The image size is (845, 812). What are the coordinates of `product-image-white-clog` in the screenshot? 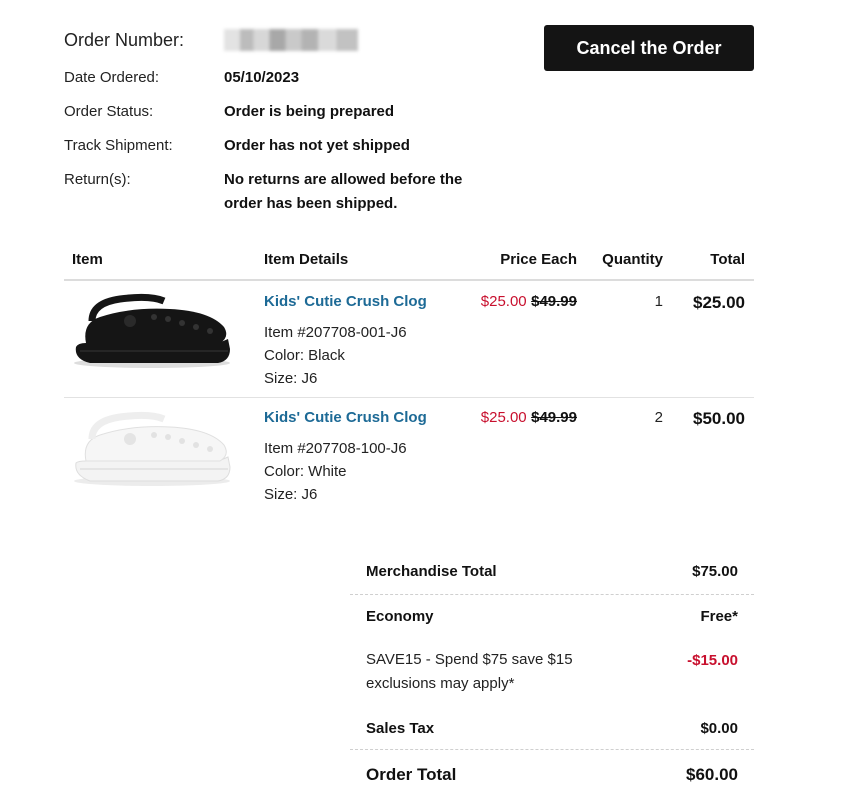 It's located at (151, 445).